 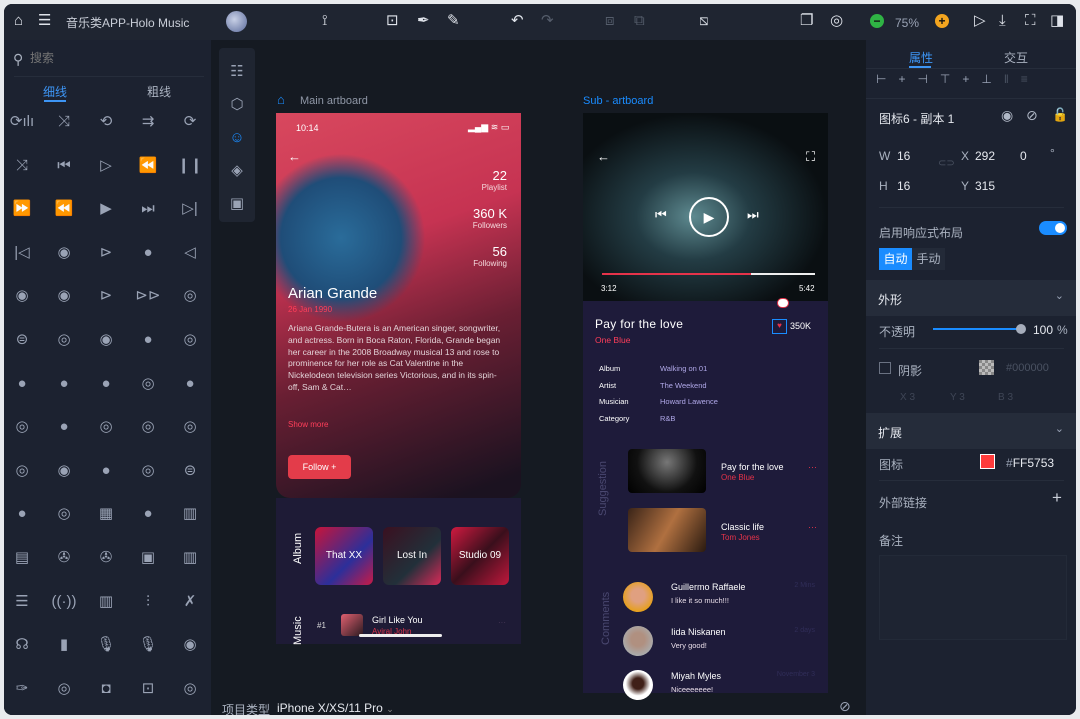 I want to click on y-input: 315, so click(x=985, y=186).